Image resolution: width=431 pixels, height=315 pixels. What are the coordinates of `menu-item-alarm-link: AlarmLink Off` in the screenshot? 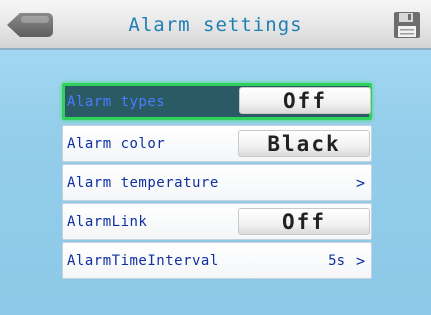 It's located at (217, 221).